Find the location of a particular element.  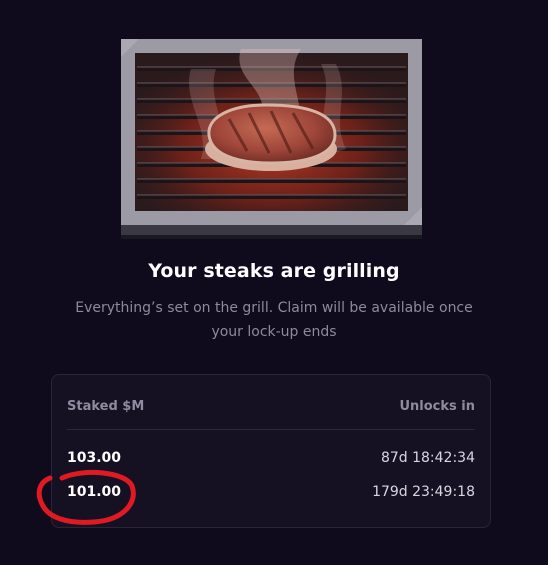

divider is located at coordinates (271, 429).